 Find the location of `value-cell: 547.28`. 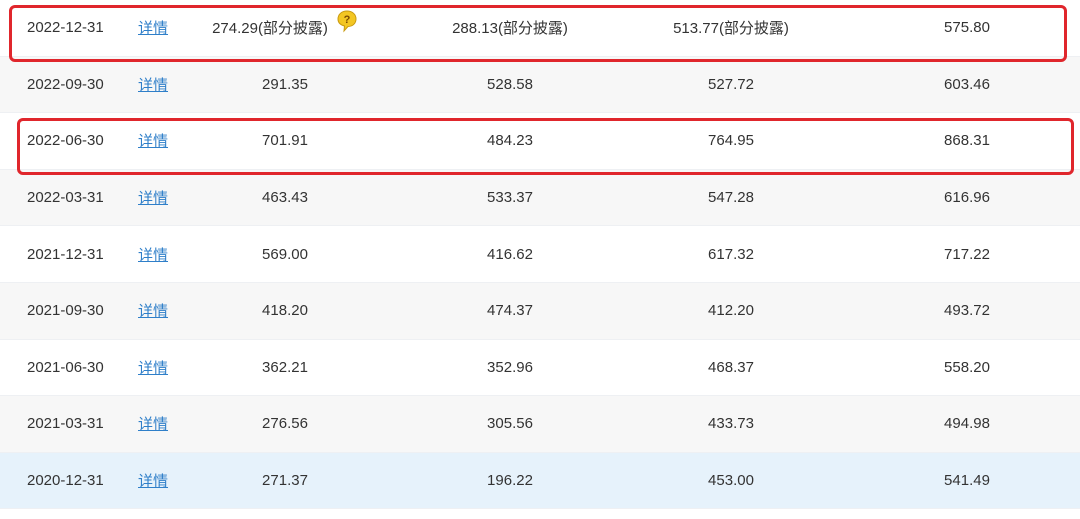

value-cell: 547.28 is located at coordinates (731, 198).